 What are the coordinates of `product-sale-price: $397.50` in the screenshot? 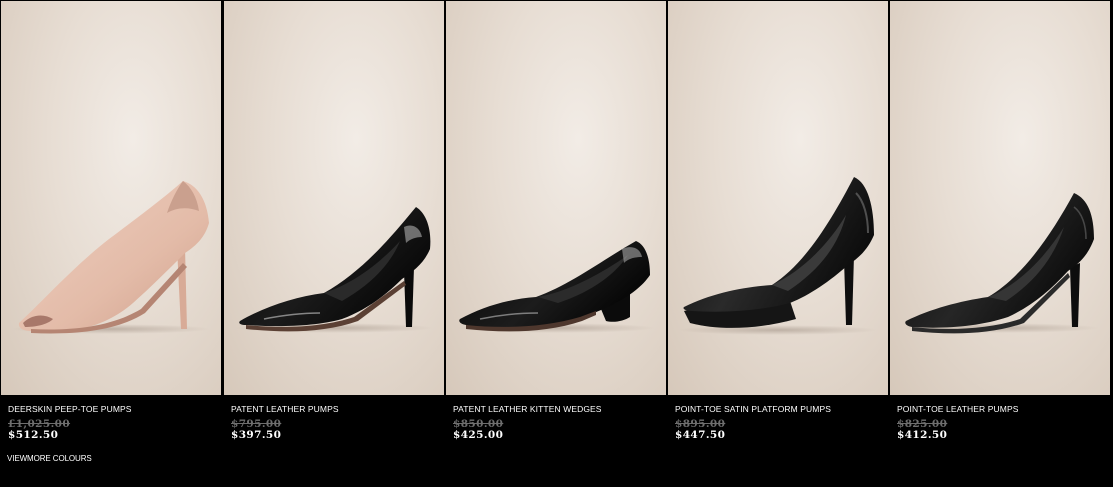 It's located at (256, 435).